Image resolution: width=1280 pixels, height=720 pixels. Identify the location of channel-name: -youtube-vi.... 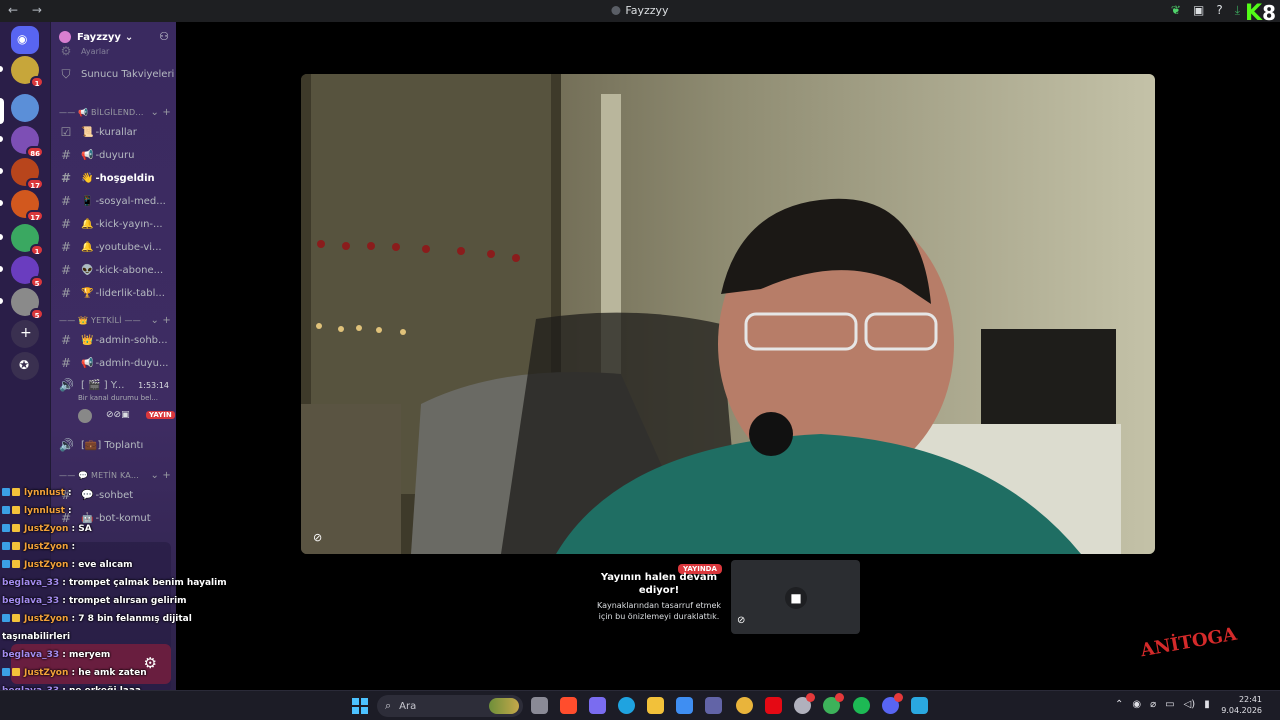
(128, 247).